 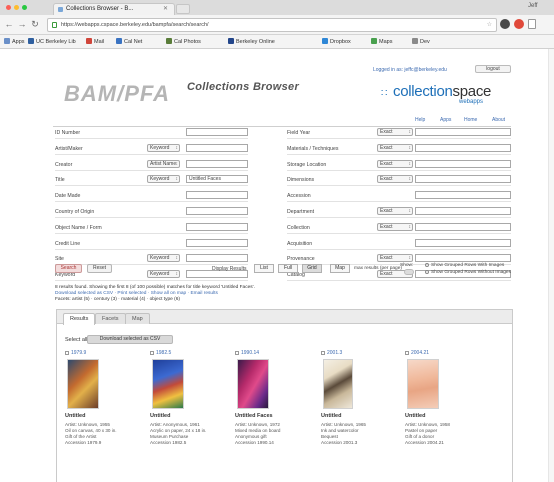 I want to click on field-operator-select: Artist Name, so click(x=163, y=163).